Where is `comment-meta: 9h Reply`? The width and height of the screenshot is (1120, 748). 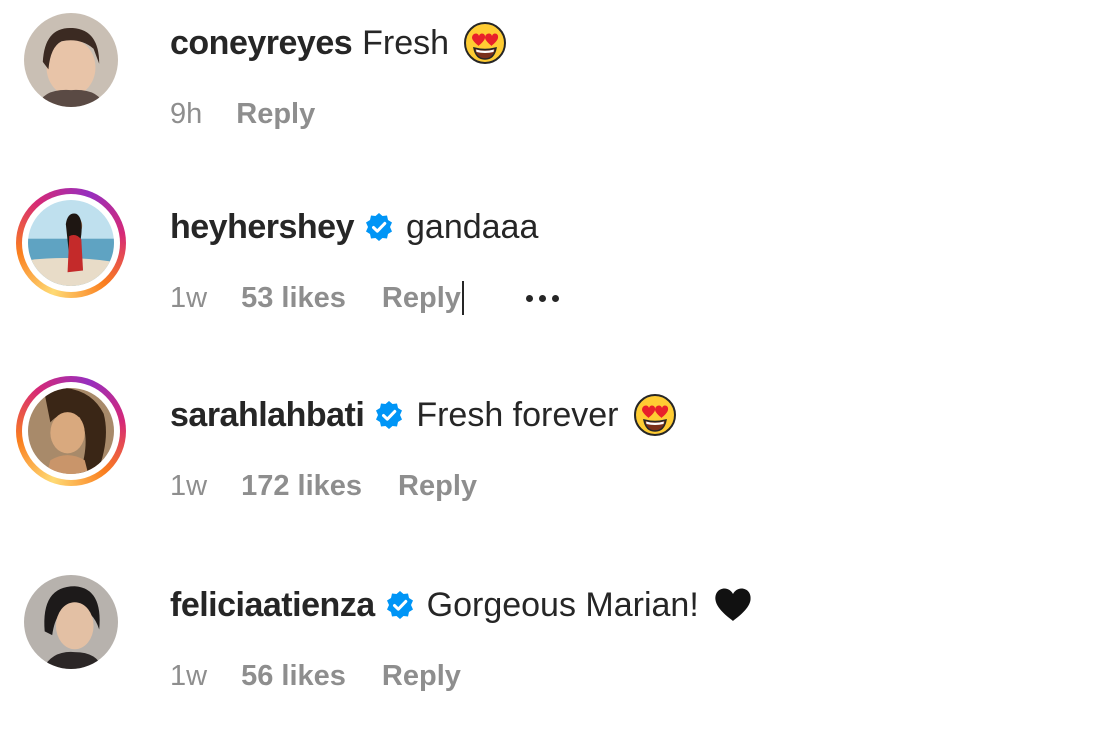
comment-meta: 9h Reply is located at coordinates (242, 114).